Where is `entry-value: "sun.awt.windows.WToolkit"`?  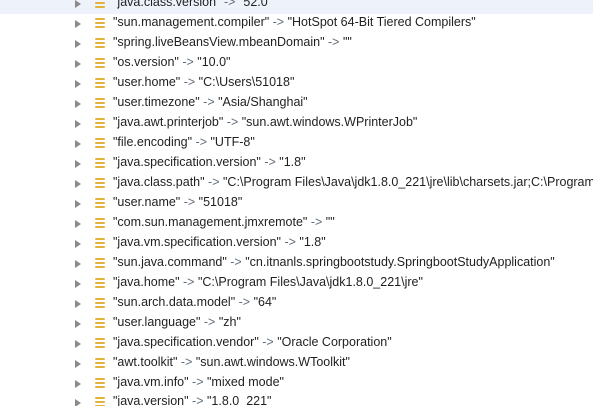
entry-value: "sun.awt.windows.WToolkit" is located at coordinates (272, 362).